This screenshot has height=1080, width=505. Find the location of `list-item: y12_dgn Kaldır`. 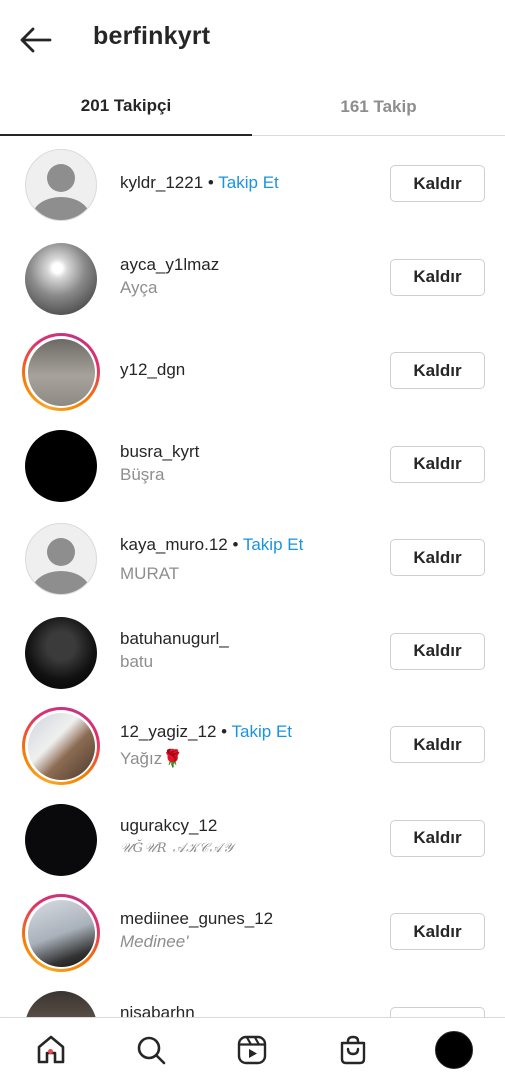

list-item: y12_dgn Kaldır is located at coordinates (252, 371).